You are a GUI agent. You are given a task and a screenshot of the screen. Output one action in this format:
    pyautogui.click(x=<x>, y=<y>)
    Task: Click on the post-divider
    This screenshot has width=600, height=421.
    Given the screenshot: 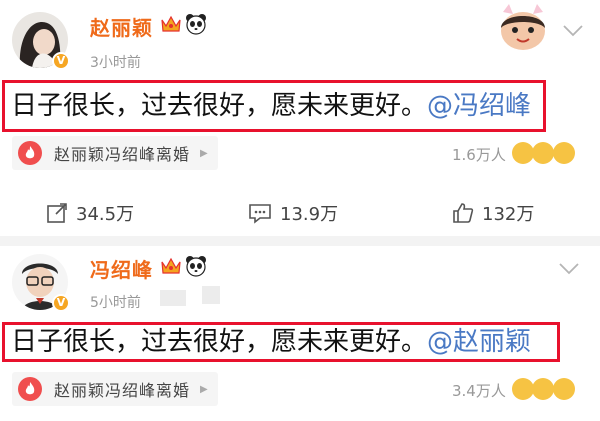 What is the action you would take?
    pyautogui.click(x=300, y=241)
    